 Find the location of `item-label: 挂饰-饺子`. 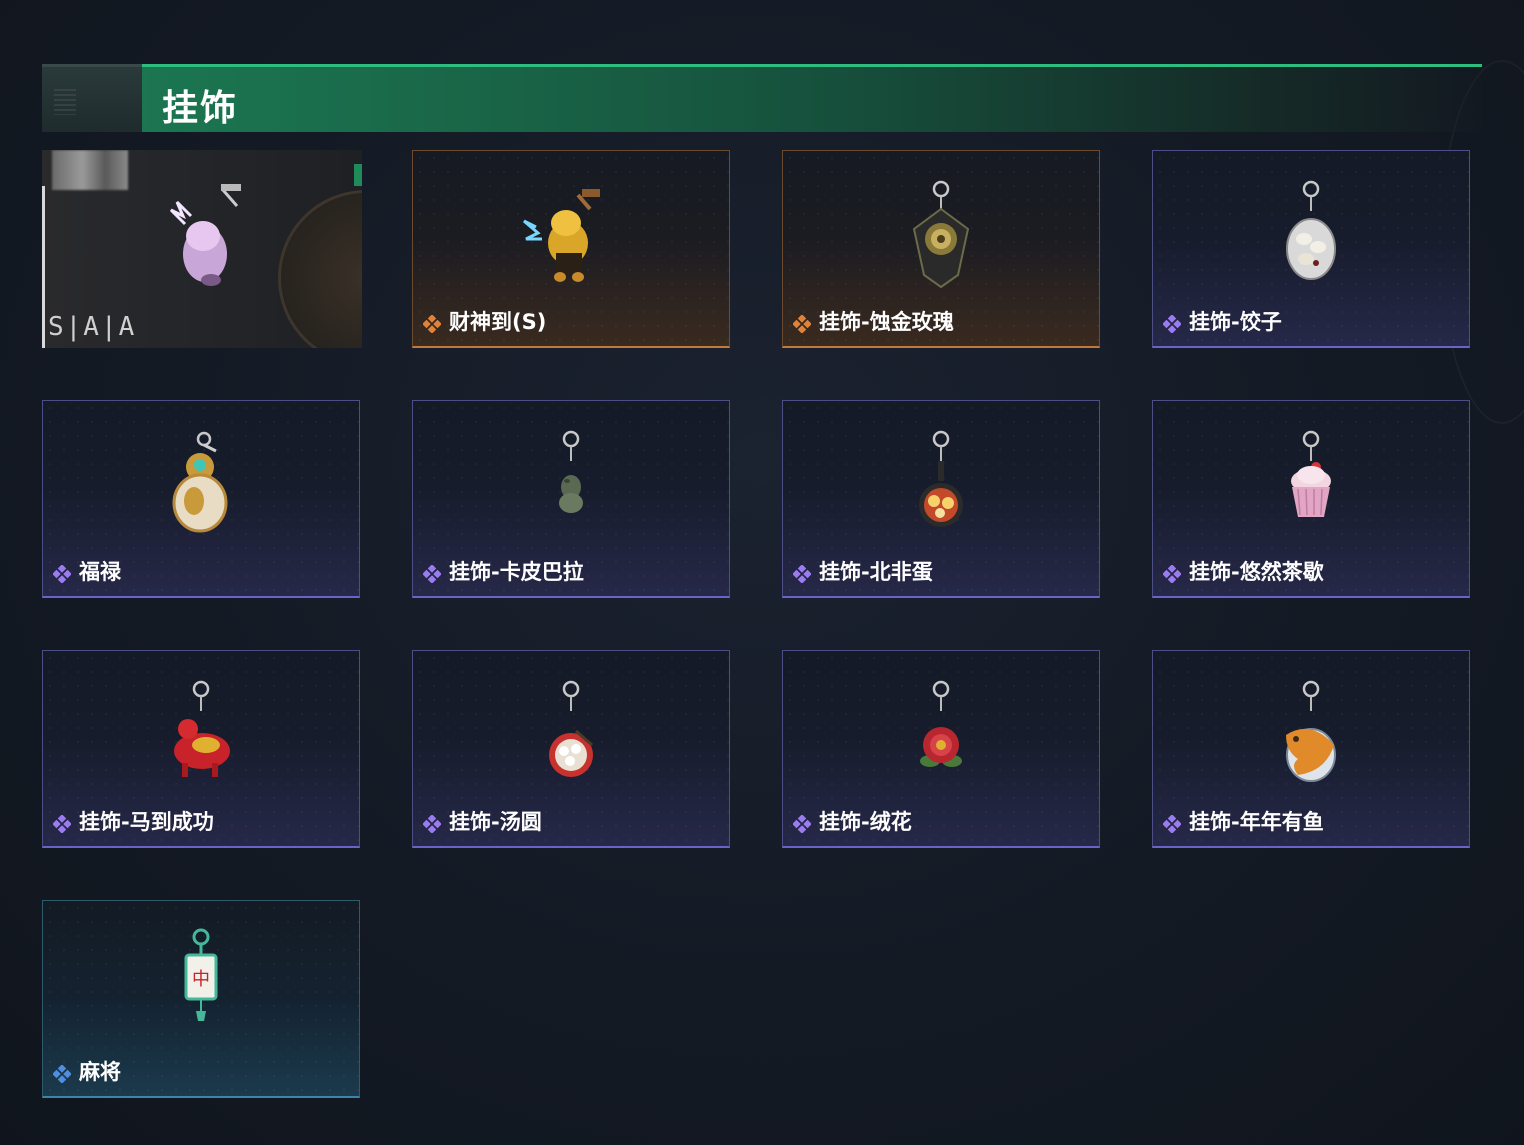

item-label: 挂饰-饺子 is located at coordinates (1235, 322).